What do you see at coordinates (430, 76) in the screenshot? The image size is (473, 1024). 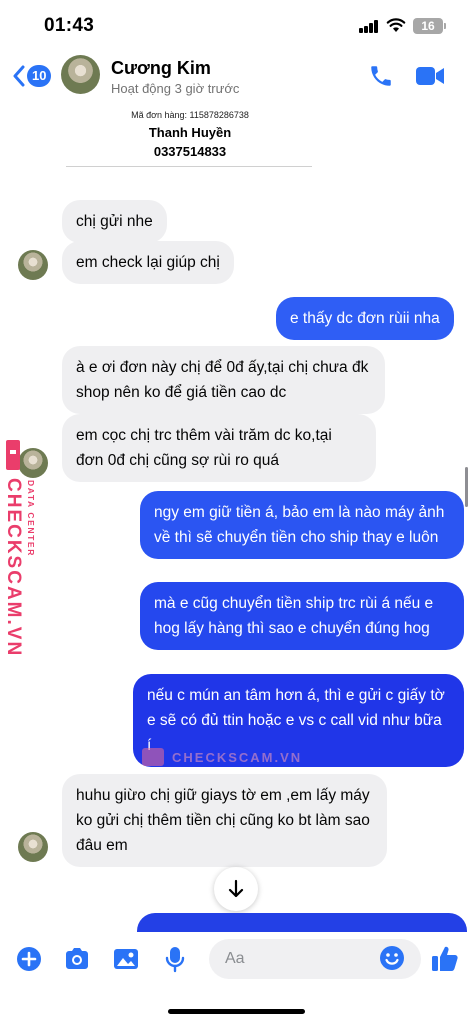 I see `video-call-icon` at bounding box center [430, 76].